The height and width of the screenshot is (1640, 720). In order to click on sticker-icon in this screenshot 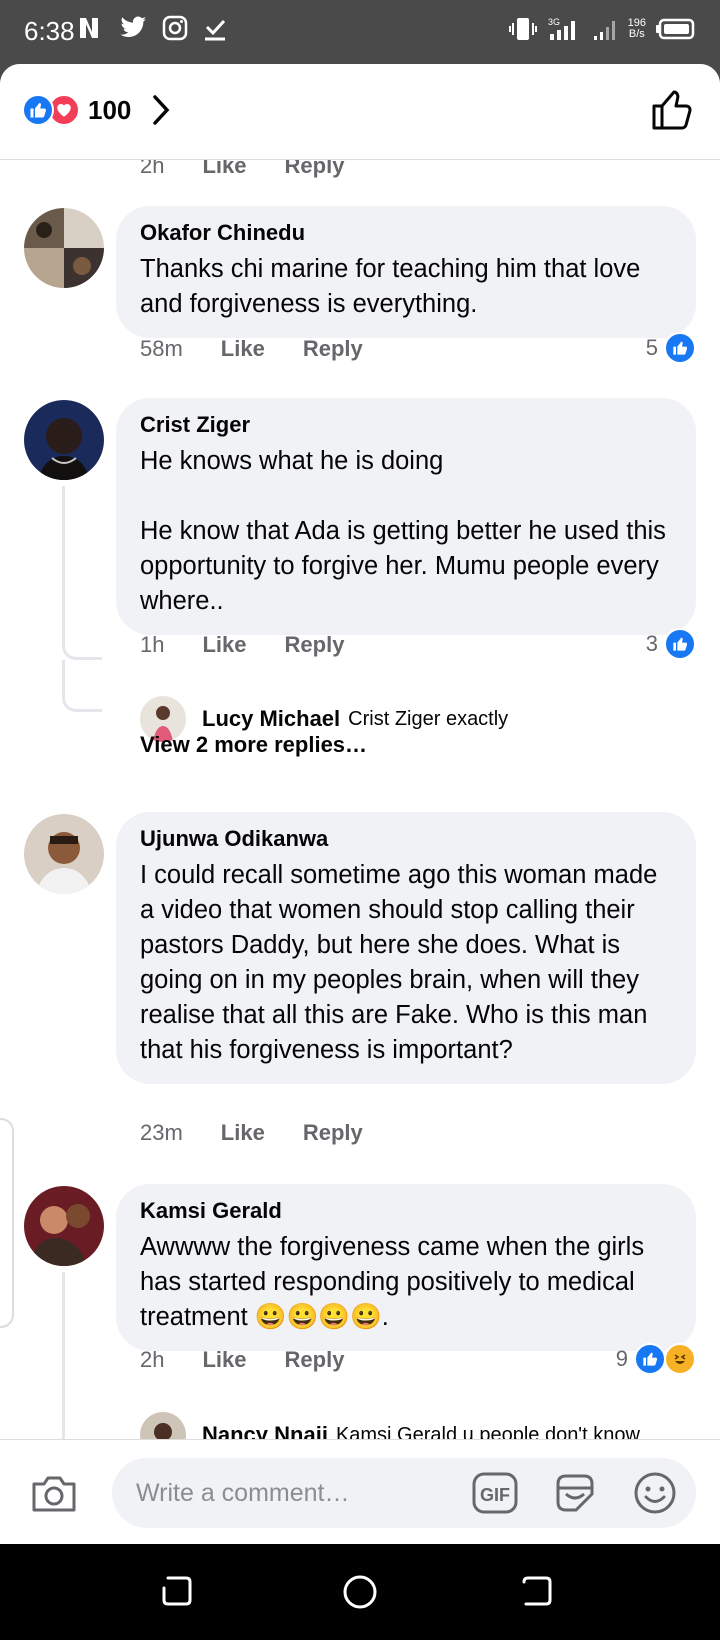, I will do `click(575, 1493)`.